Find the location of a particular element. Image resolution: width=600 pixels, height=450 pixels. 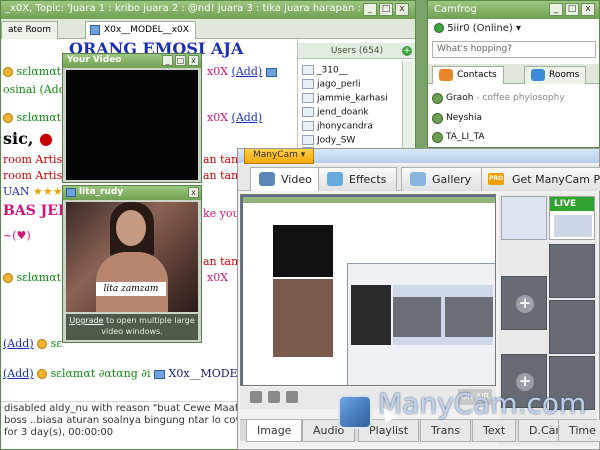

source-thumb: LIVE is located at coordinates (572, 218).